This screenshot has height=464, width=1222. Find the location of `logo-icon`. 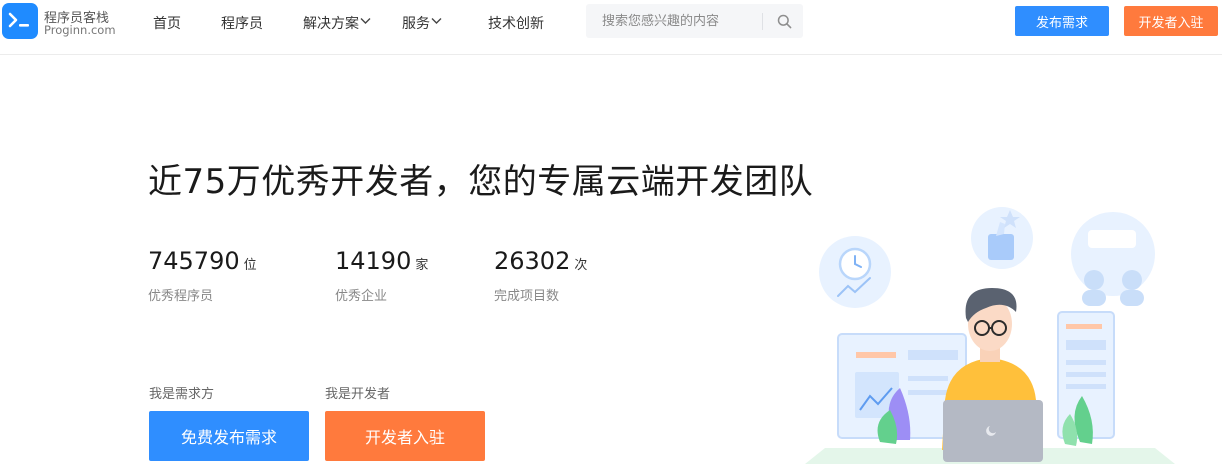

logo-icon is located at coordinates (20, 21).